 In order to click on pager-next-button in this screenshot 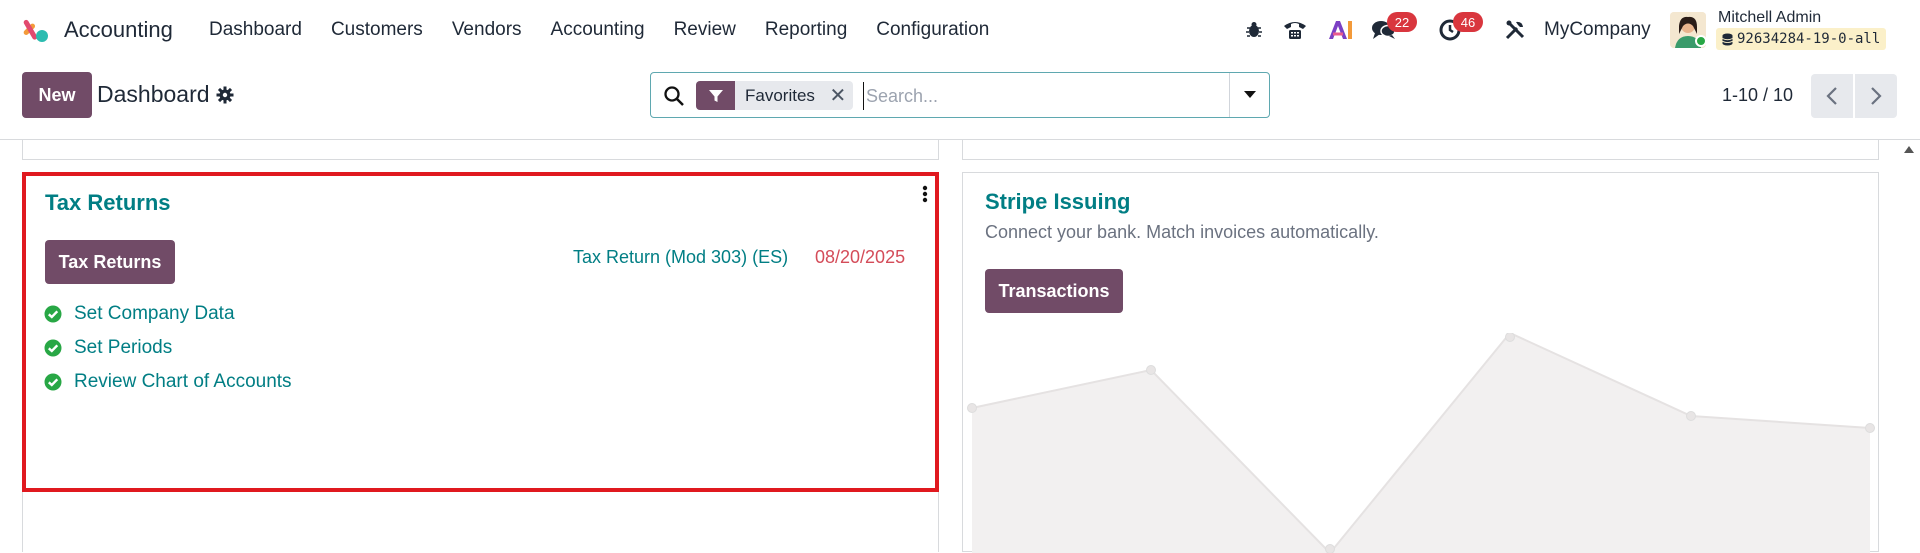, I will do `click(1876, 96)`.